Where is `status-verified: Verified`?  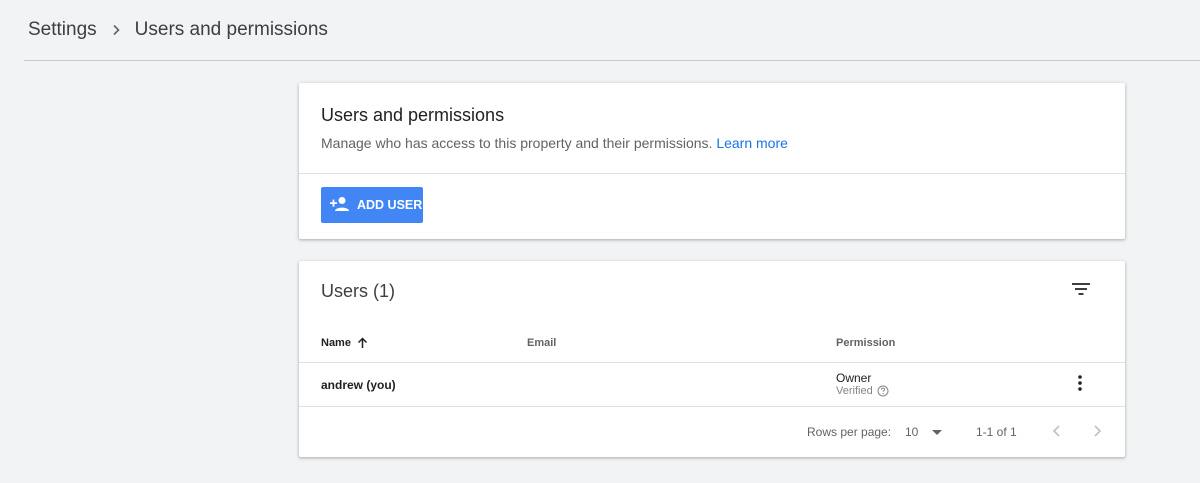
status-verified: Verified is located at coordinates (854, 391).